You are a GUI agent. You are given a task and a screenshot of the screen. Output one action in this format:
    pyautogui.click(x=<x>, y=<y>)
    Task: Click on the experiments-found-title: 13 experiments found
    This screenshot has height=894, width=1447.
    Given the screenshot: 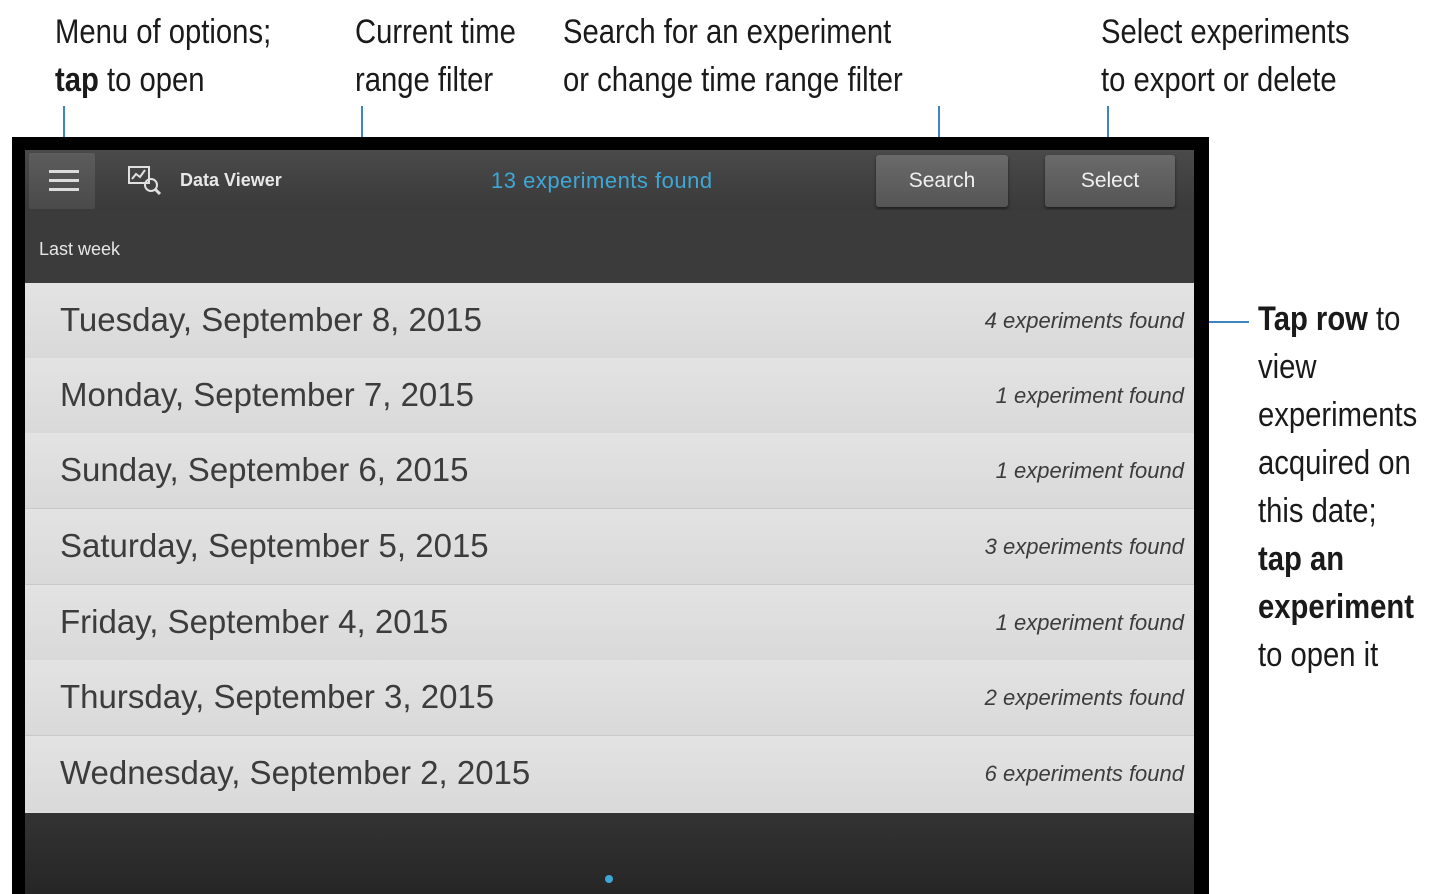 What is the action you would take?
    pyautogui.click(x=602, y=180)
    